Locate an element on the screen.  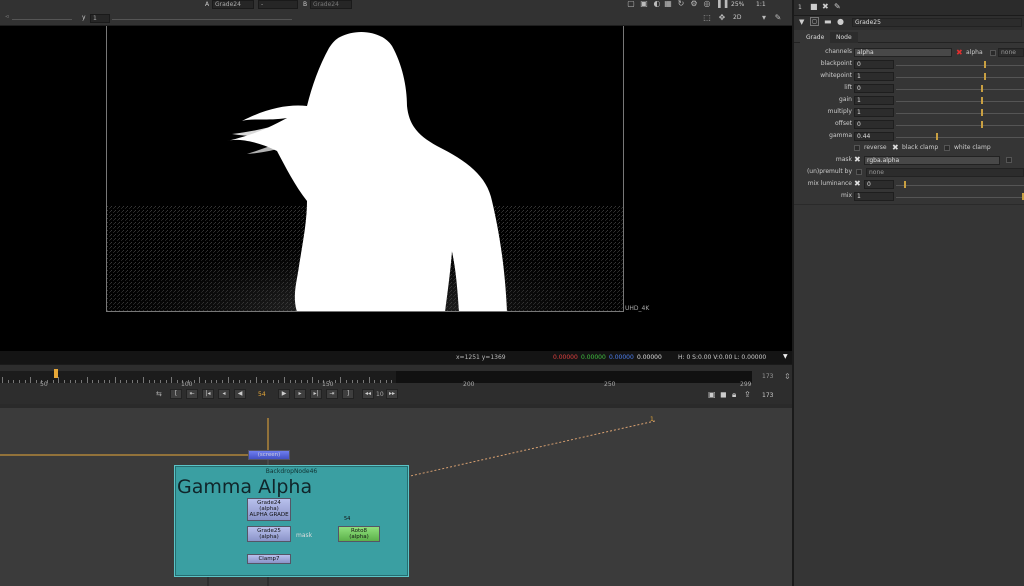
gain-icon: ◐ is located at coordinates (657, 4).